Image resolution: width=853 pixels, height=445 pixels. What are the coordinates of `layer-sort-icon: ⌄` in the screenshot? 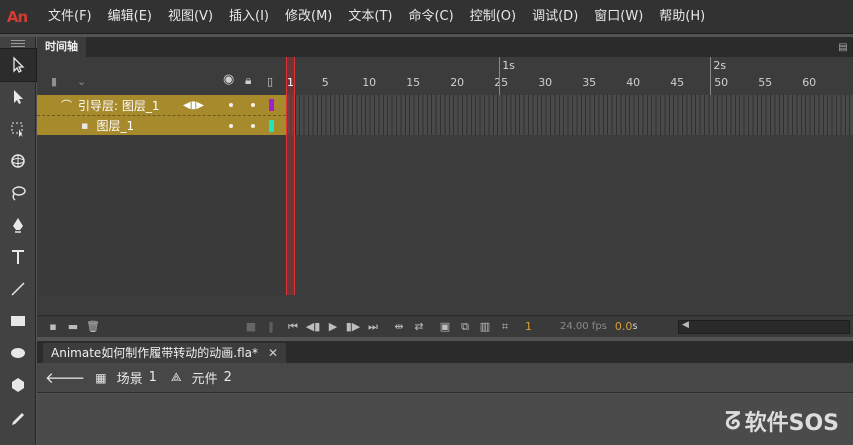 It's located at (82, 81).